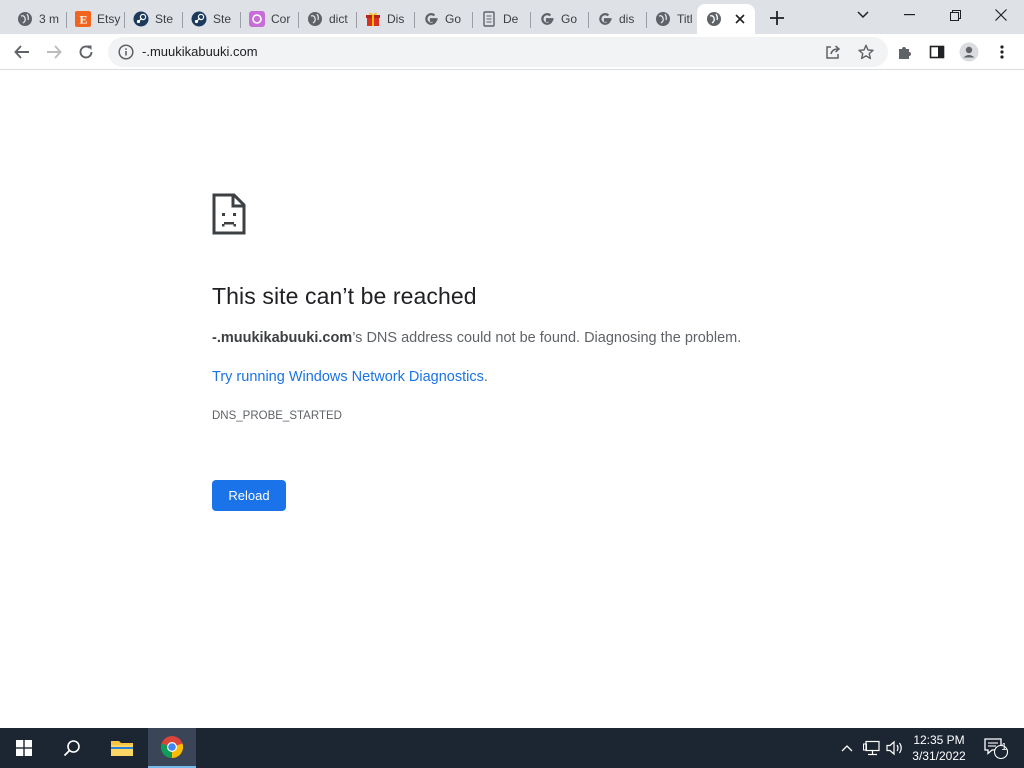 This screenshot has width=1024, height=768. I want to click on folder-icon, so click(122, 748).